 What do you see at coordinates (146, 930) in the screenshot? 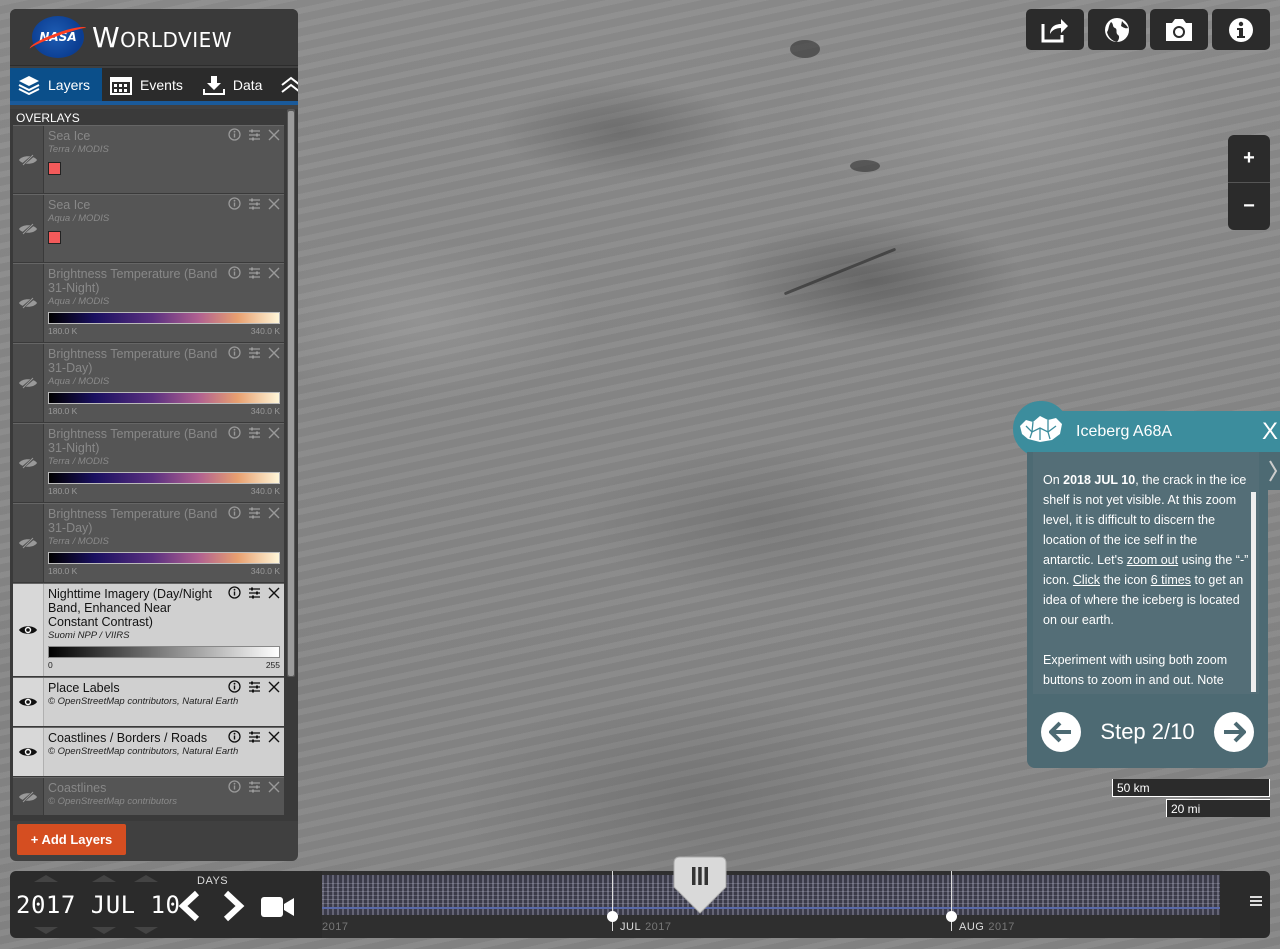
I see `day-down-arrow` at bounding box center [146, 930].